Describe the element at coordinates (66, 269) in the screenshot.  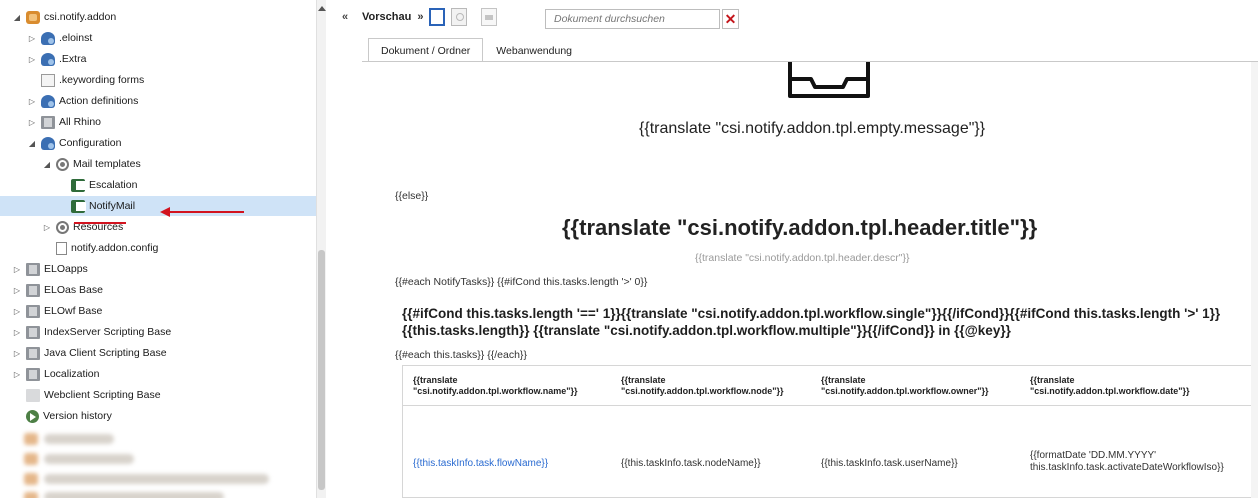
I see `tree-item-label: ELOapps` at that location.